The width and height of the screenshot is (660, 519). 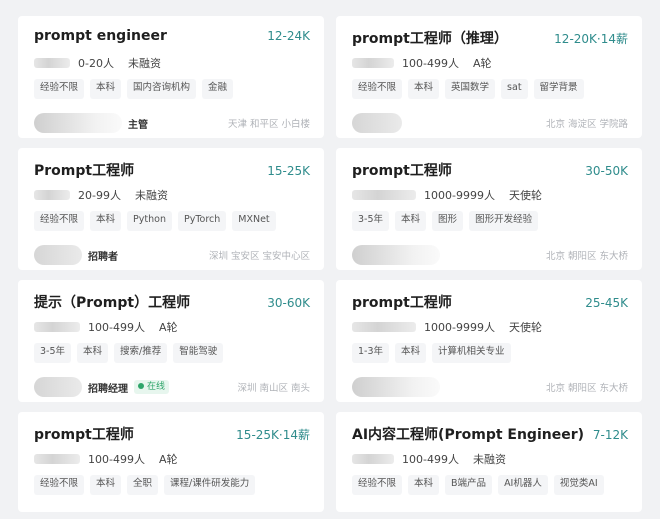 What do you see at coordinates (606, 303) in the screenshot?
I see `job-salary: 25-45K` at bounding box center [606, 303].